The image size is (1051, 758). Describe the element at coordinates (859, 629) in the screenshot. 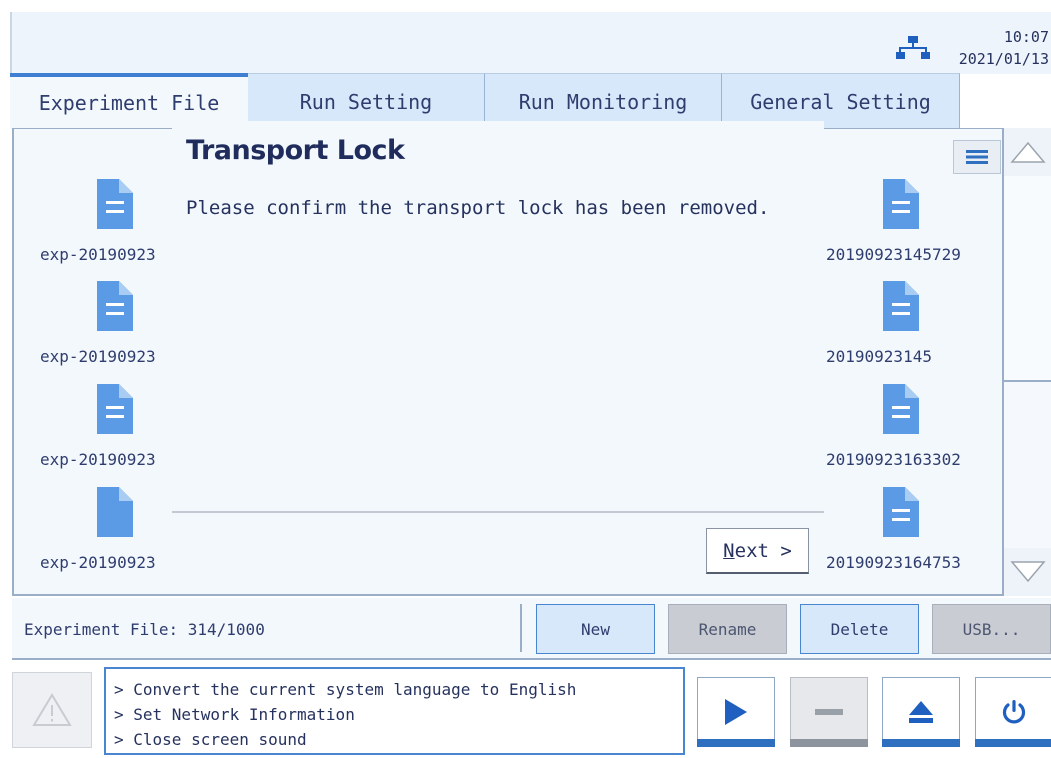

I see `delete-button: Delete` at that location.